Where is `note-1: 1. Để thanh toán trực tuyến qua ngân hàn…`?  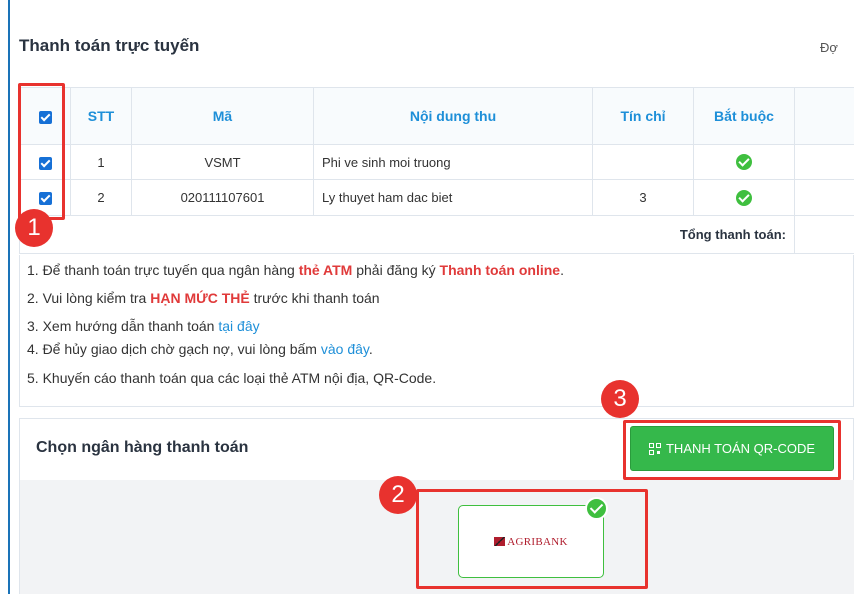
note-1: 1. Để thanh toán trực tuyến qua ngân hàn… is located at coordinates (295, 270).